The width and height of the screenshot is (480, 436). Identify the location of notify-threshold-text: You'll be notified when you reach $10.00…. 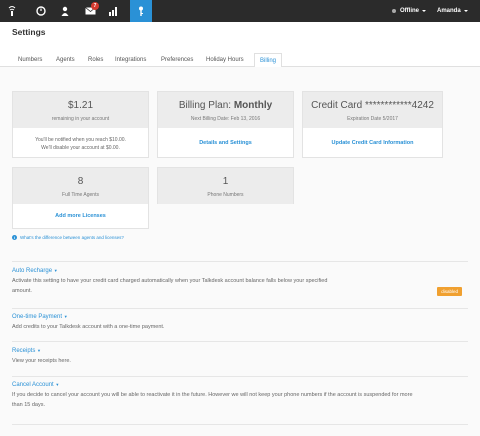
(80, 140).